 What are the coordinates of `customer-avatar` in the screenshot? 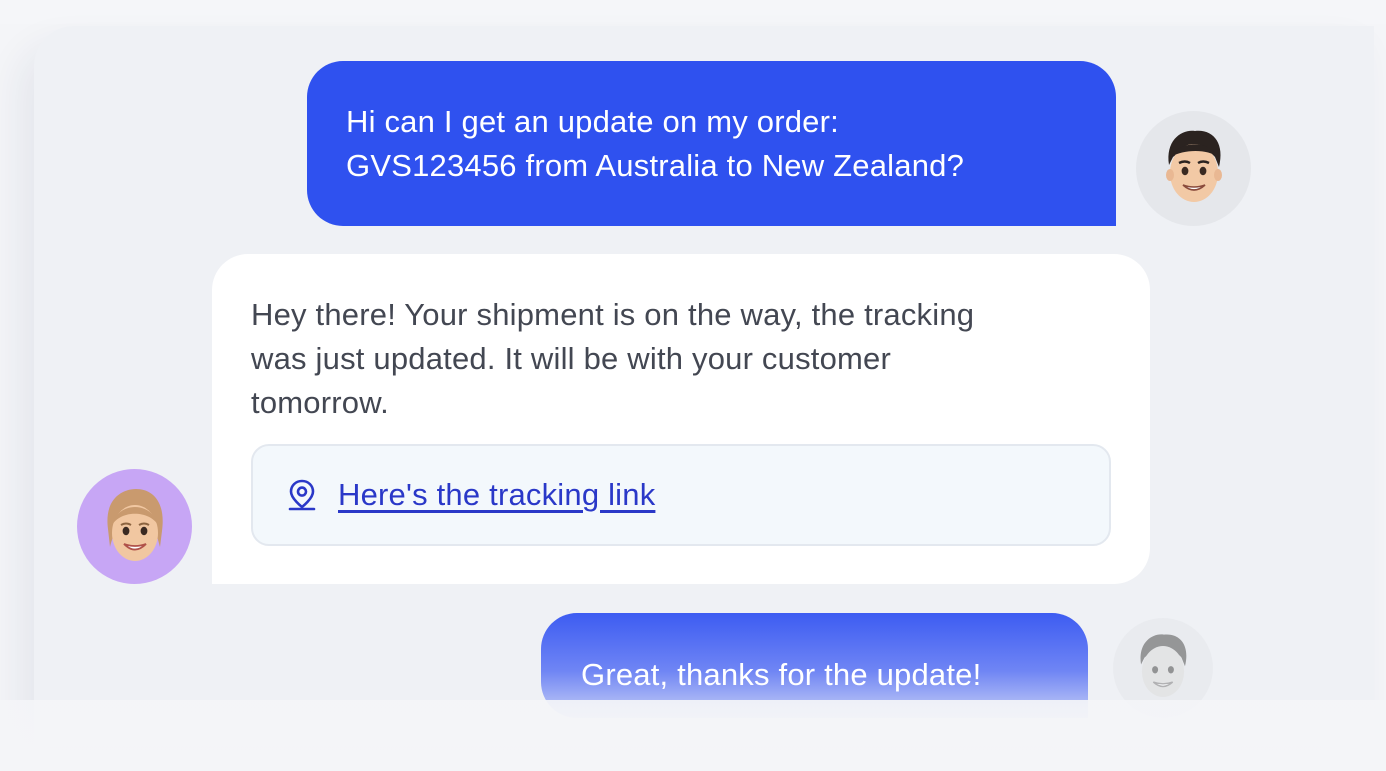 It's located at (1193, 168).